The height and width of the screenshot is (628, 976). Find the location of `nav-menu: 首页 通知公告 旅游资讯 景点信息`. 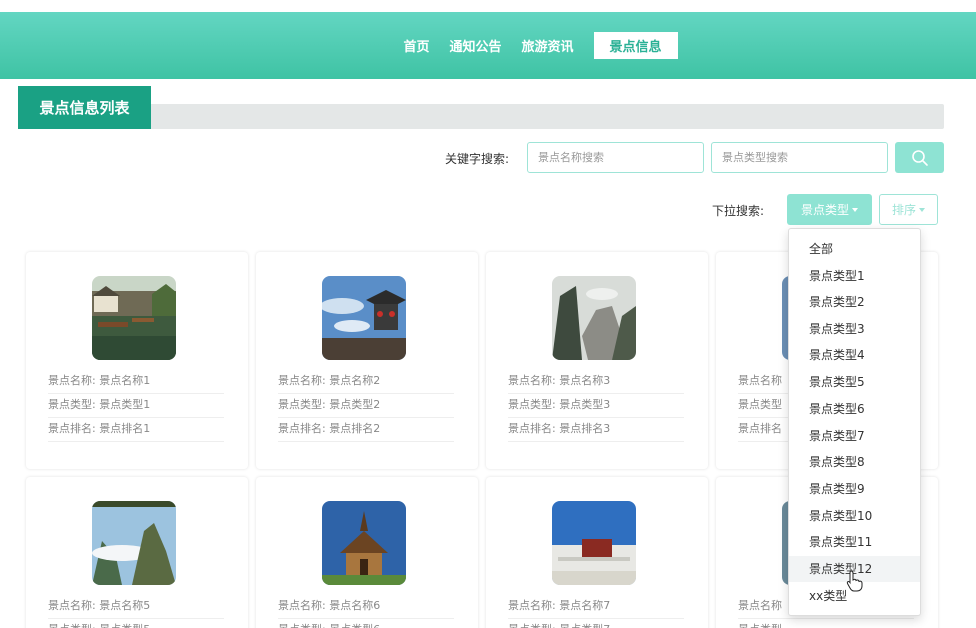

nav-menu: 首页 通知公告 旅游资讯 景点信息 is located at coordinates (535, 45).